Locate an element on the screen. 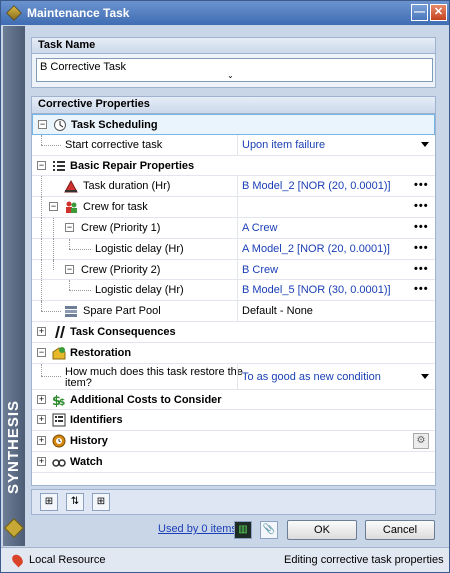 The height and width of the screenshot is (573, 450). status-message: Editing corrective task properties is located at coordinates (364, 560).